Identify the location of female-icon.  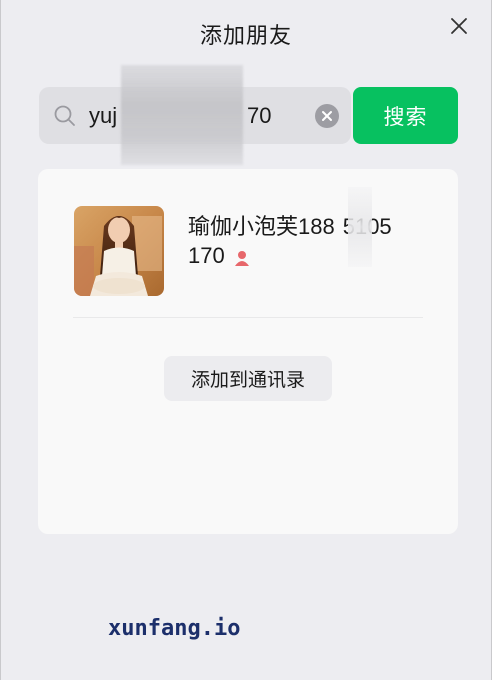
(242, 256).